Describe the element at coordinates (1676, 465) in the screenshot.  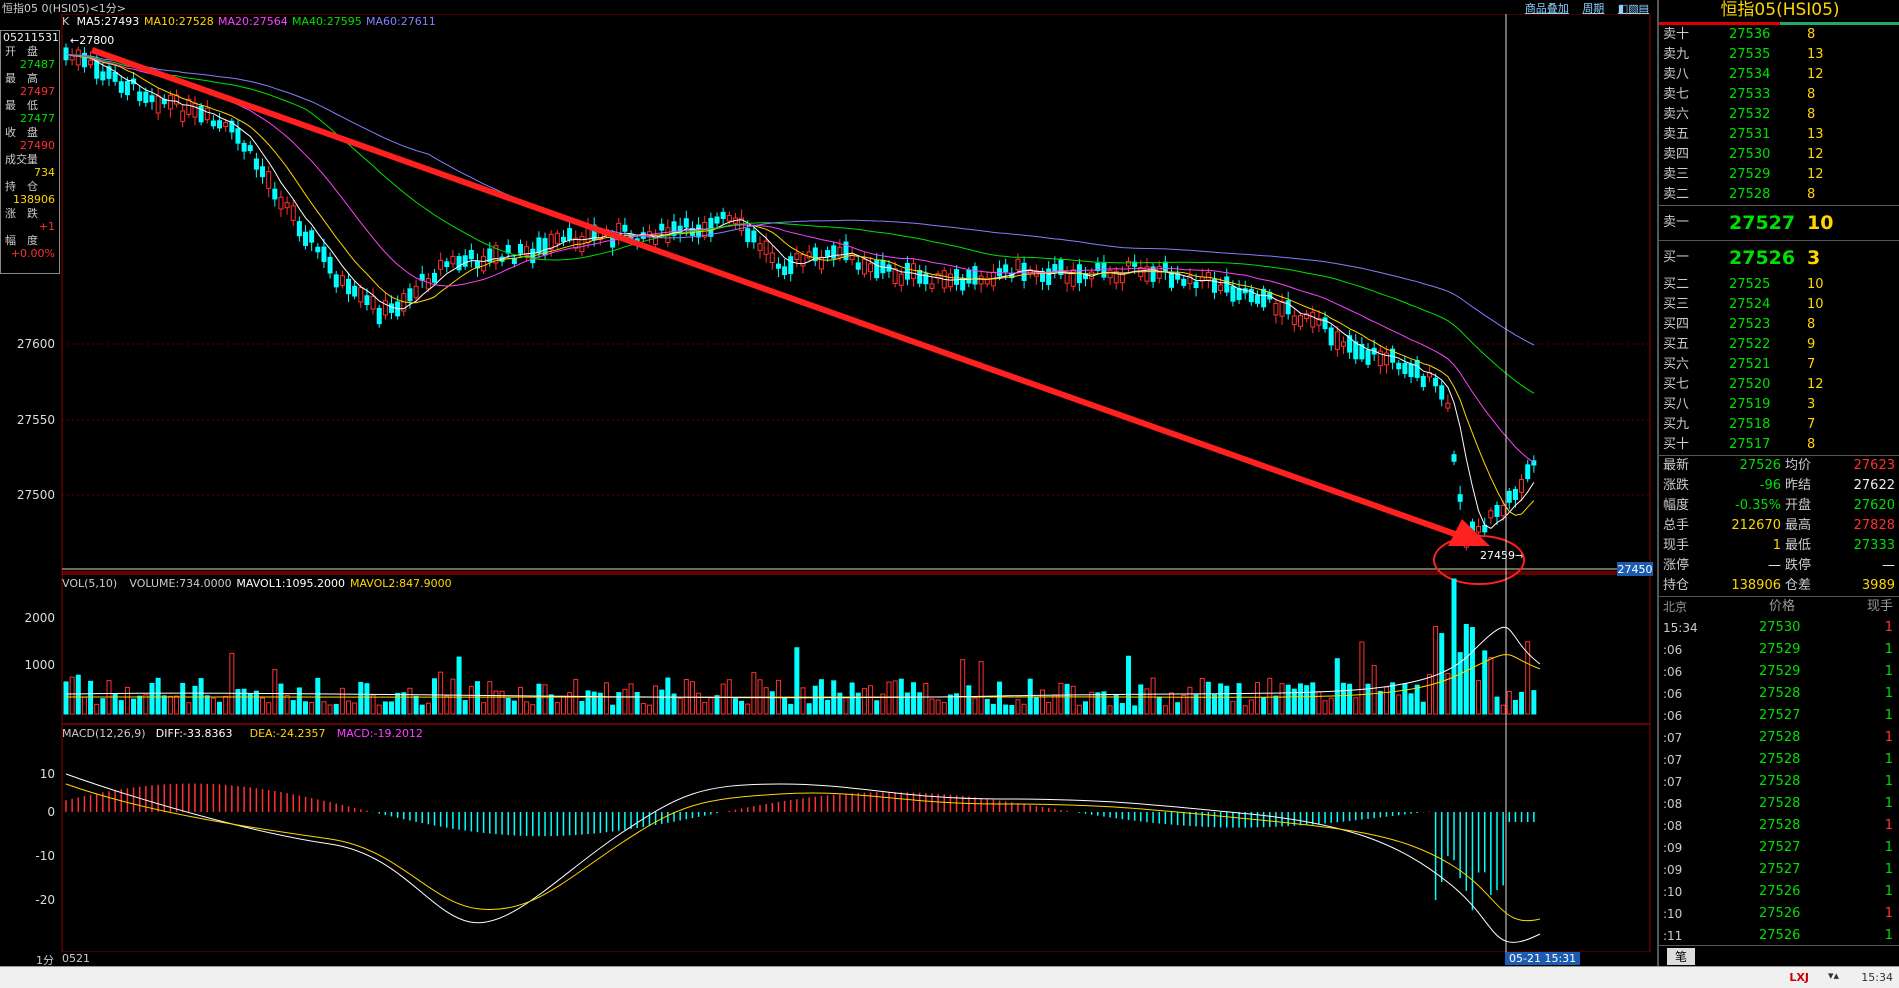
I see `stat-label: 最新` at that location.